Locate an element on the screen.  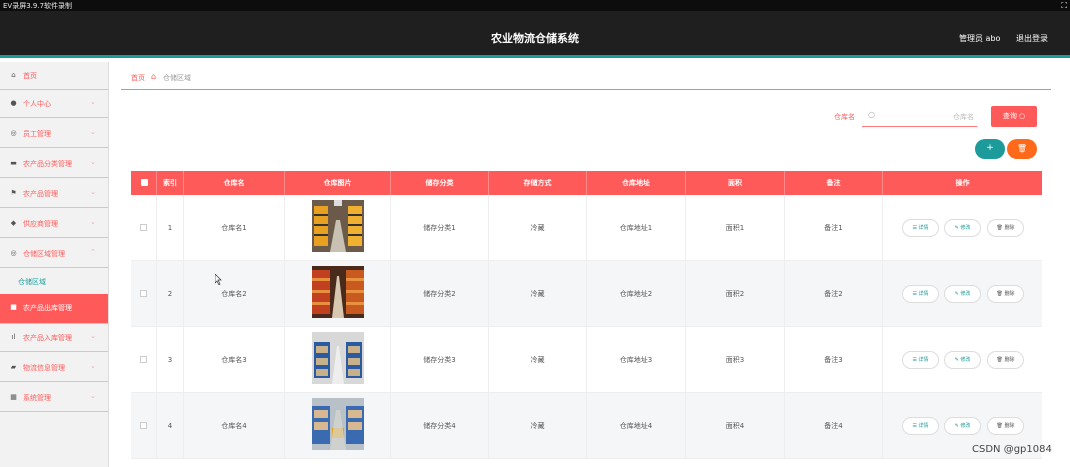
batch-delete-button: 🗑 is located at coordinates (1022, 149).